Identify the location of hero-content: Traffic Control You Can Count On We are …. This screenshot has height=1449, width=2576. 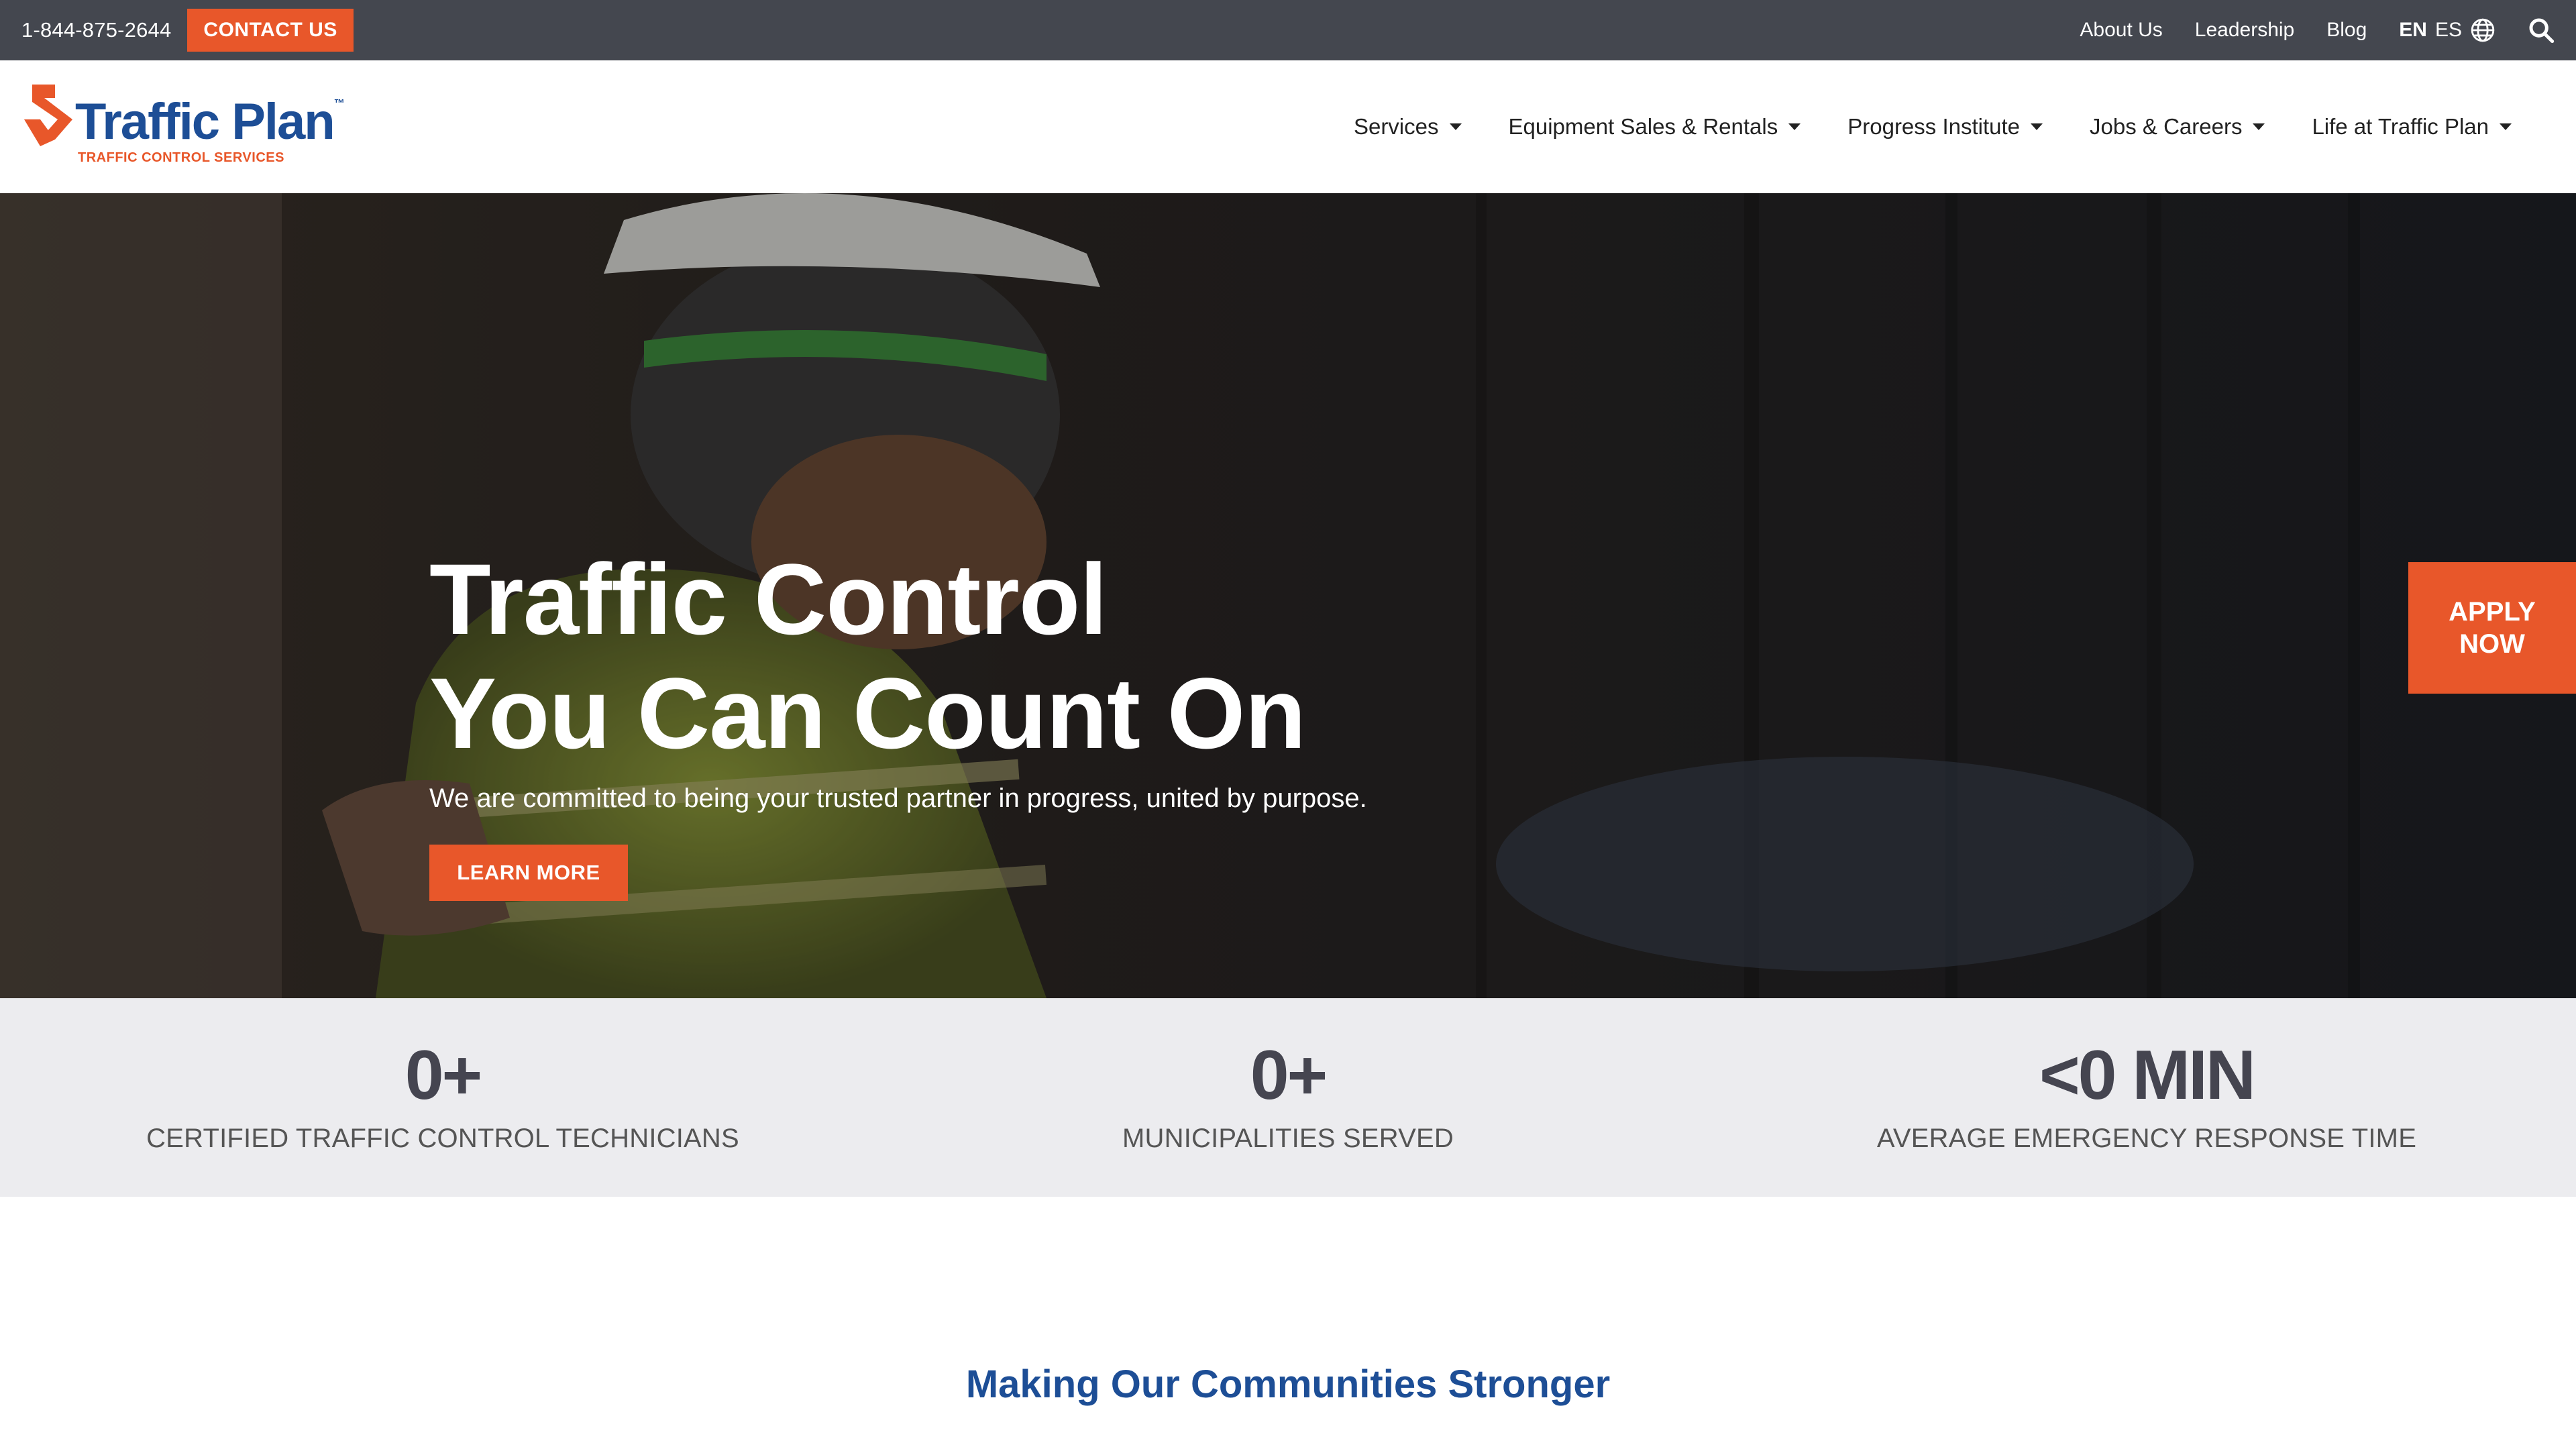
(1033, 721).